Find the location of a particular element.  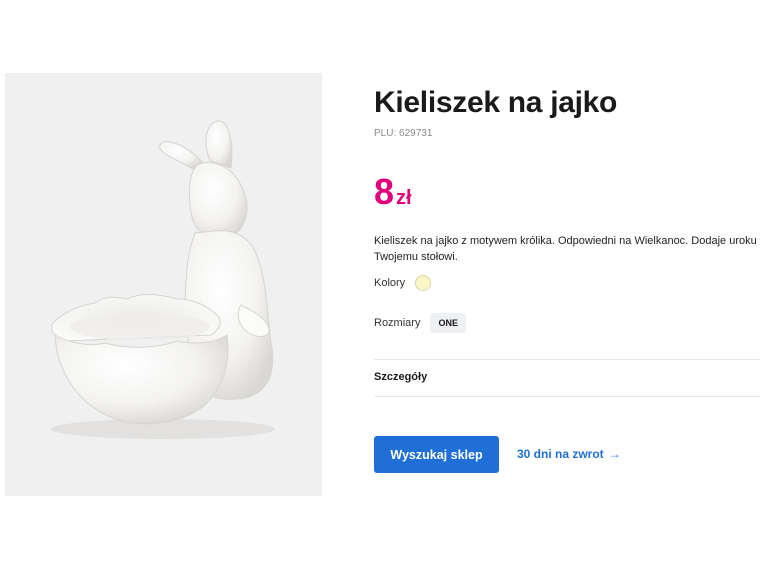

returns-link: 30 dni na zwrot → is located at coordinates (569, 454).